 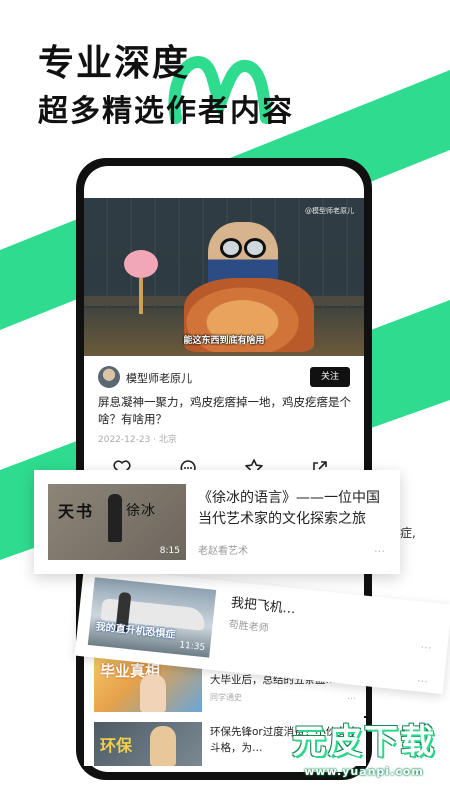 I want to click on video-subtitle: 能这东西到底有啥用, so click(x=224, y=341).